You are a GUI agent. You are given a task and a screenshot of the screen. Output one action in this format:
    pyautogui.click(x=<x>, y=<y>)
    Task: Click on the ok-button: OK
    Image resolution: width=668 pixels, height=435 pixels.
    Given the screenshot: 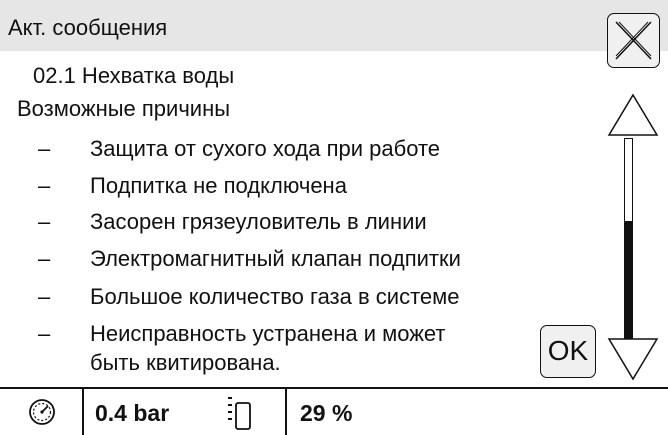 What is the action you would take?
    pyautogui.click(x=568, y=351)
    